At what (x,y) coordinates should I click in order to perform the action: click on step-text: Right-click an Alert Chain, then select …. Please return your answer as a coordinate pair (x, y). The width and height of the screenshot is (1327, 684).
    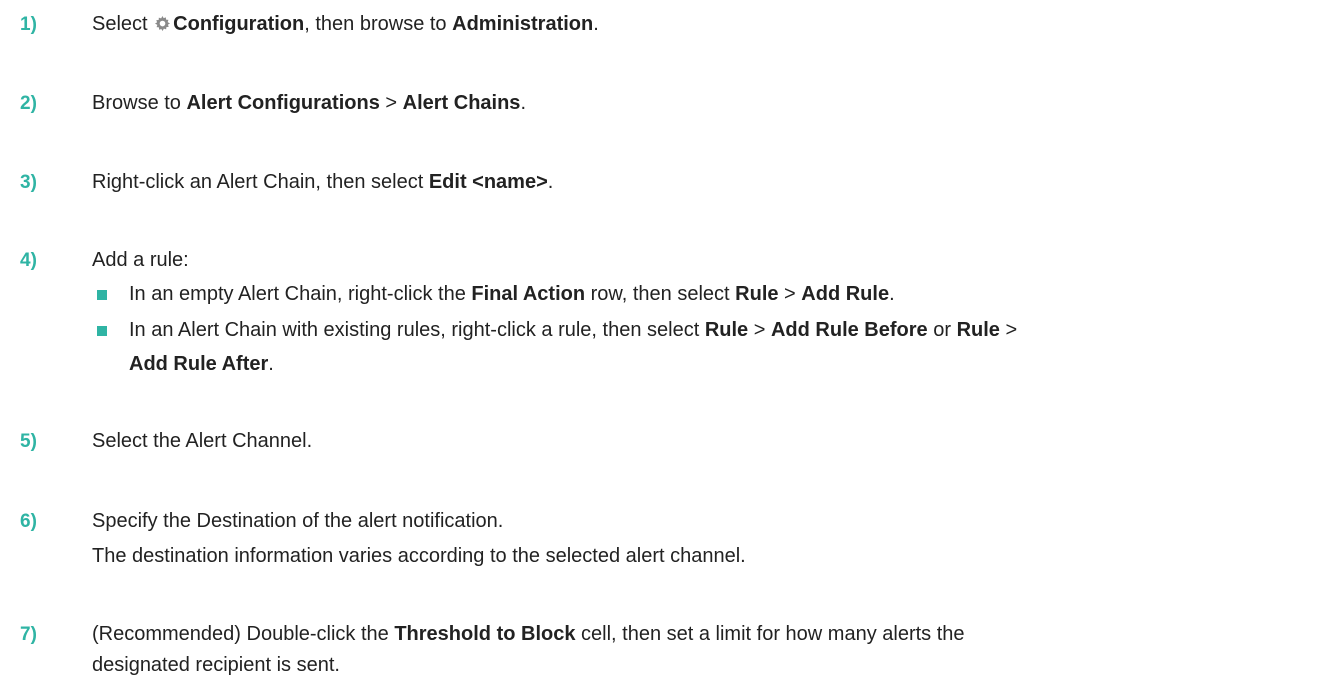
    Looking at the image, I should click on (323, 182).